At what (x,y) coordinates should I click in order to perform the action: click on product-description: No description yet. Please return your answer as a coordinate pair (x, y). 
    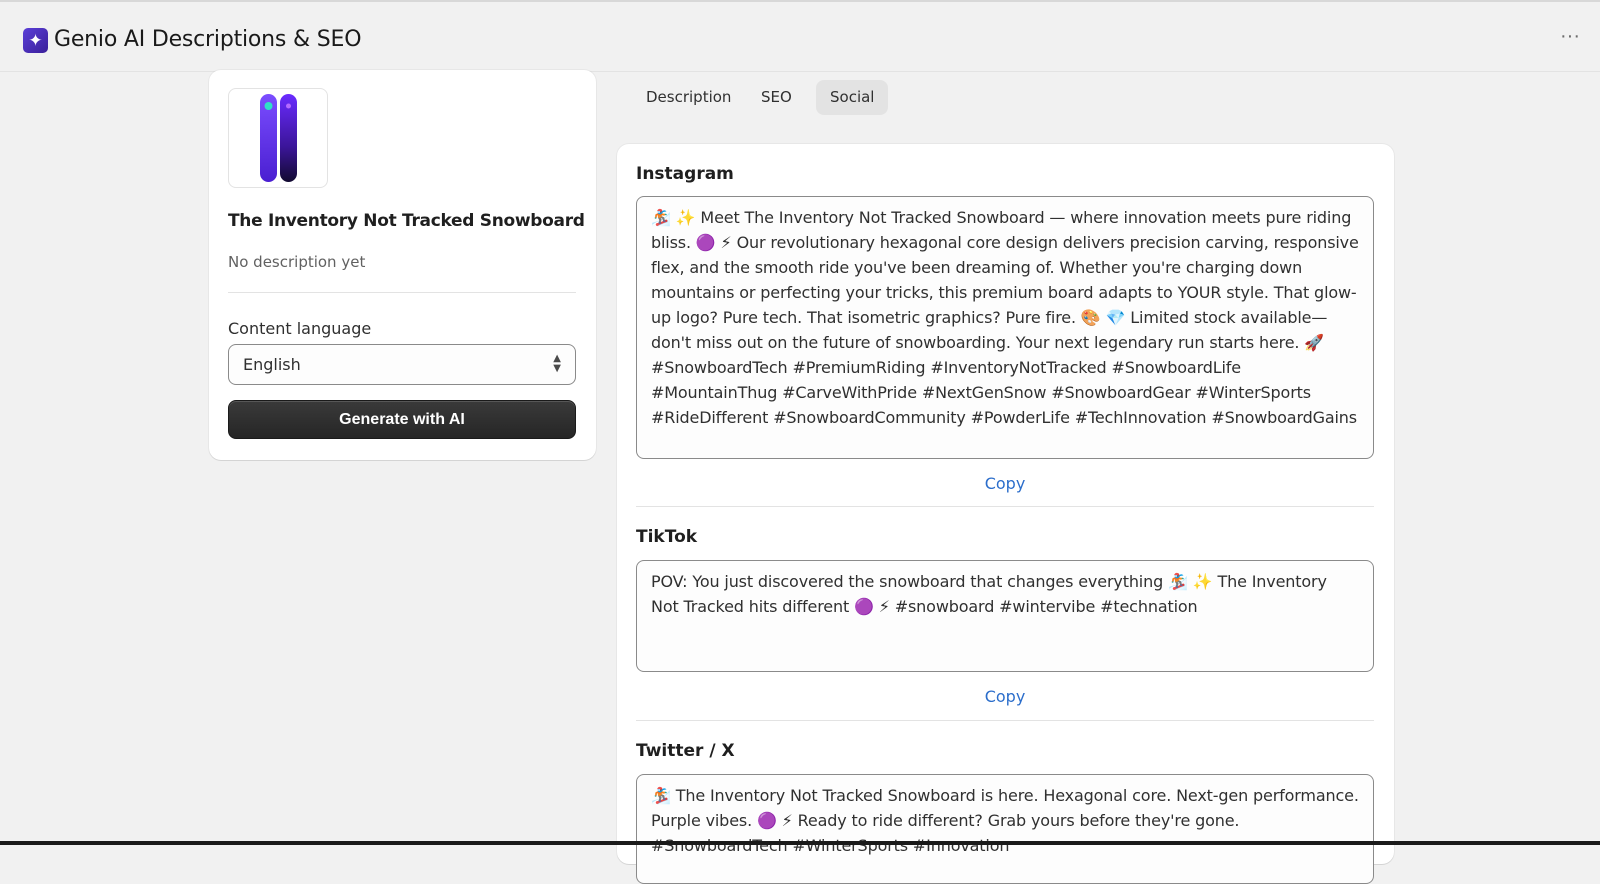
    Looking at the image, I should click on (297, 262).